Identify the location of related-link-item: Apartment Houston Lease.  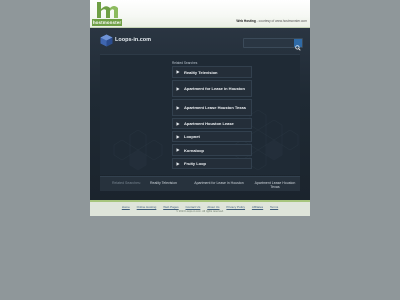
(212, 123).